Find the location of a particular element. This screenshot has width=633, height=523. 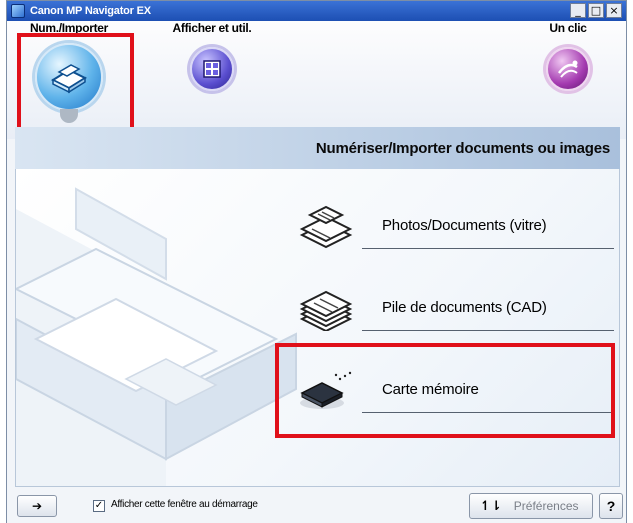

mode-one-click-label: Un clic is located at coordinates (568, 28).